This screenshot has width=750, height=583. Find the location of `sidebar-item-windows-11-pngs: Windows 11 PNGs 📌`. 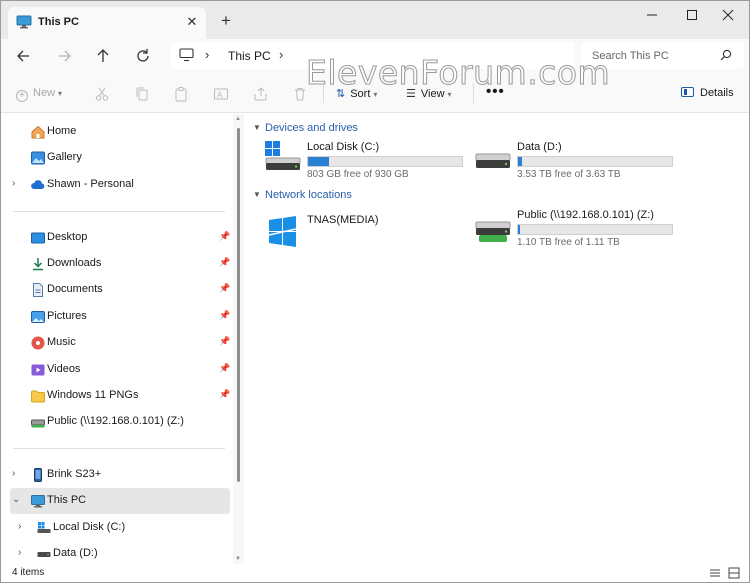

sidebar-item-windows-11-pngs: Windows 11 PNGs 📌 is located at coordinates (120, 396).